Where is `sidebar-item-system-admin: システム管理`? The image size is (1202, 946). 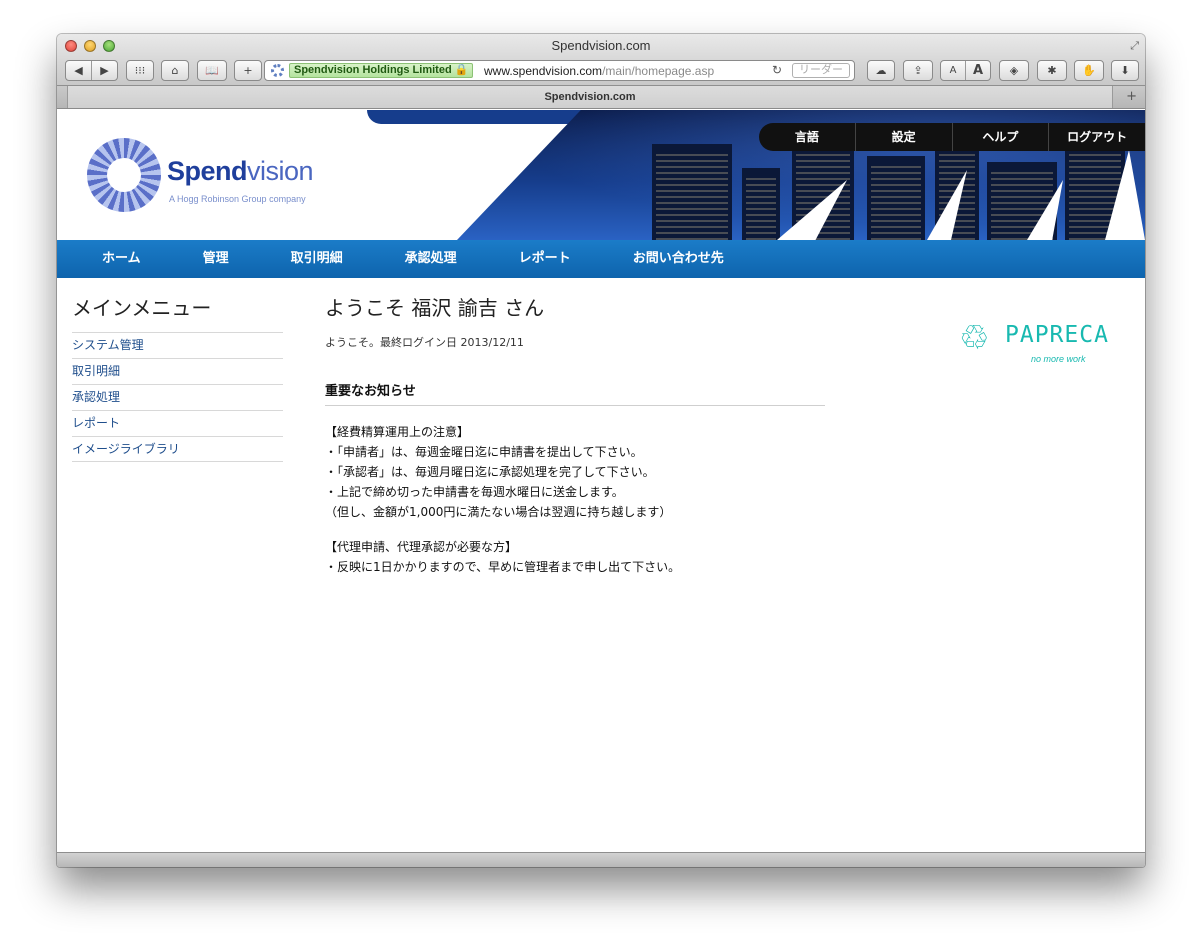 sidebar-item-system-admin: システム管理 is located at coordinates (177, 345).